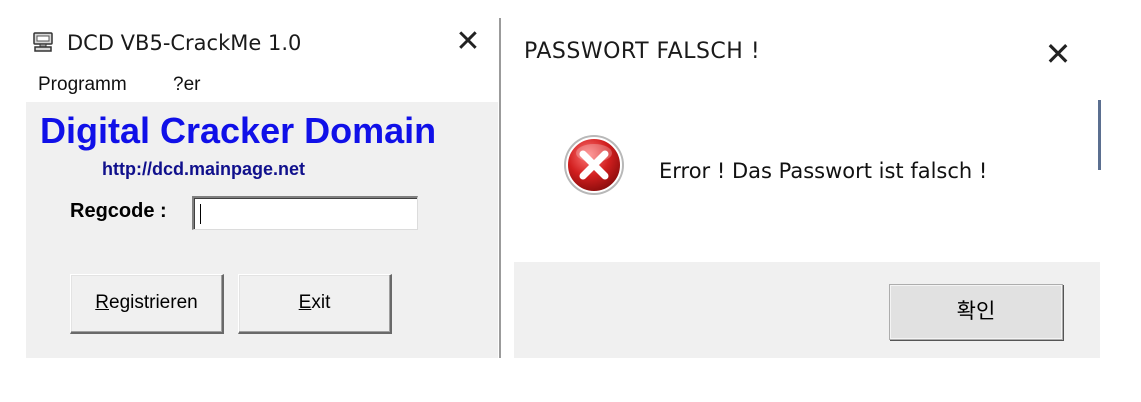 Image resolution: width=1141 pixels, height=402 pixels. I want to click on register-label: egistrieren, so click(153, 302).